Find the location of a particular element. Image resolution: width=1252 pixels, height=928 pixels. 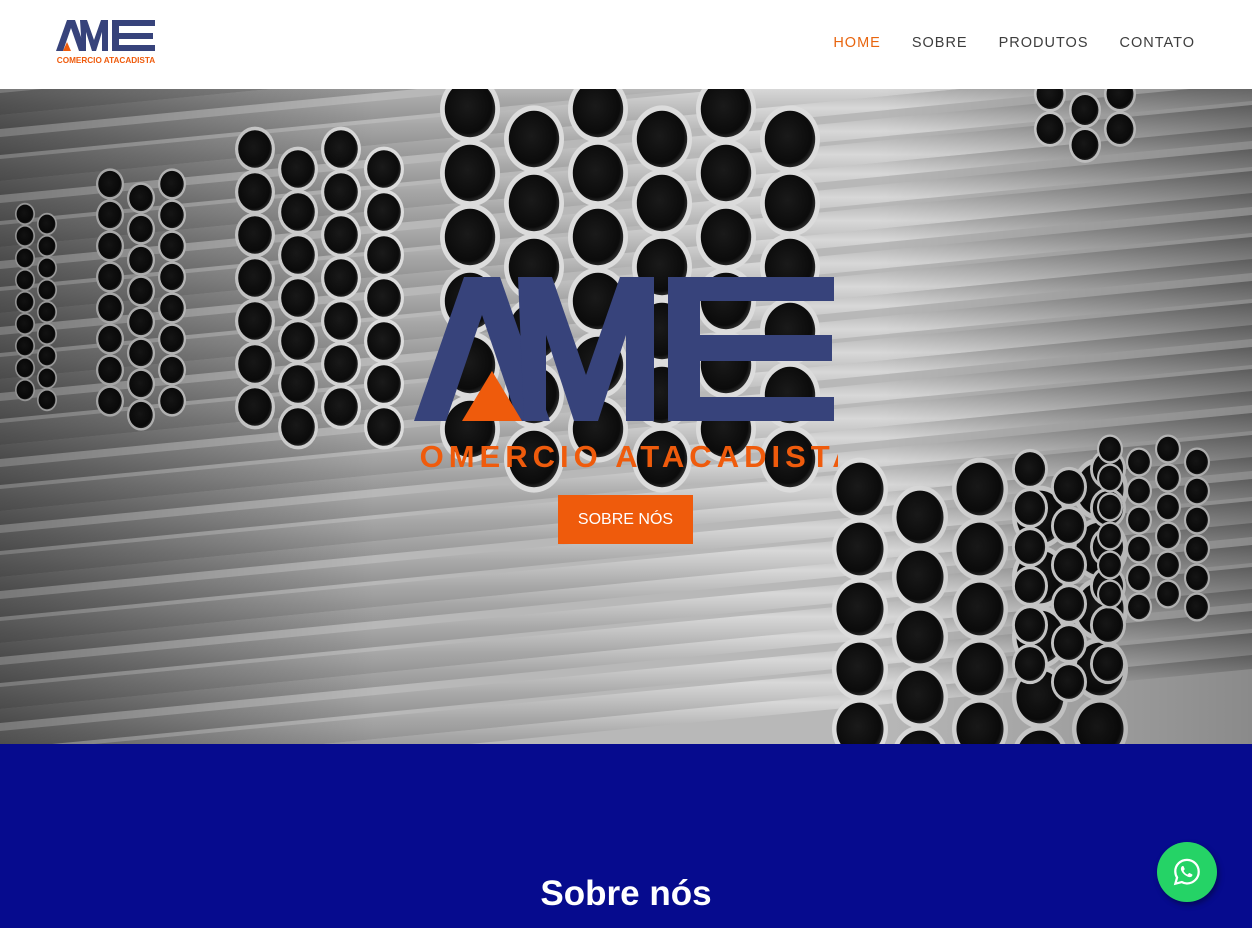

sobre-nos-button: SOBRE NÓS is located at coordinates (625, 519).